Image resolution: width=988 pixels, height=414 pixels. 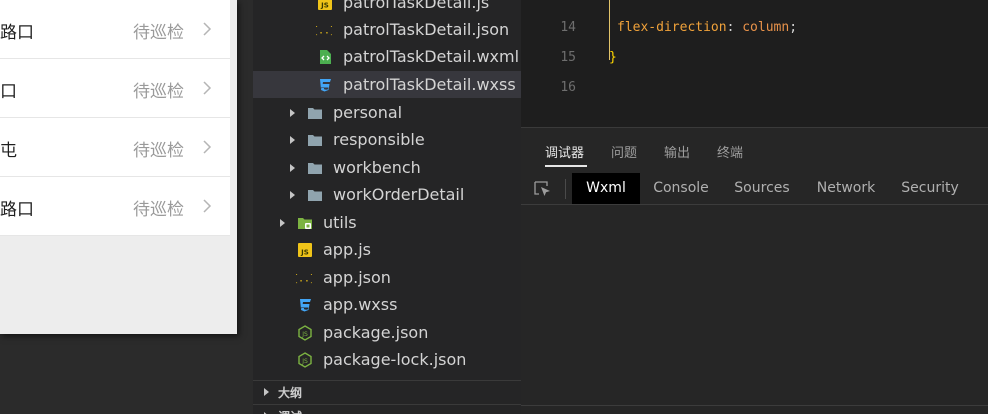 I want to click on task-name: 屯, so click(x=8, y=151).